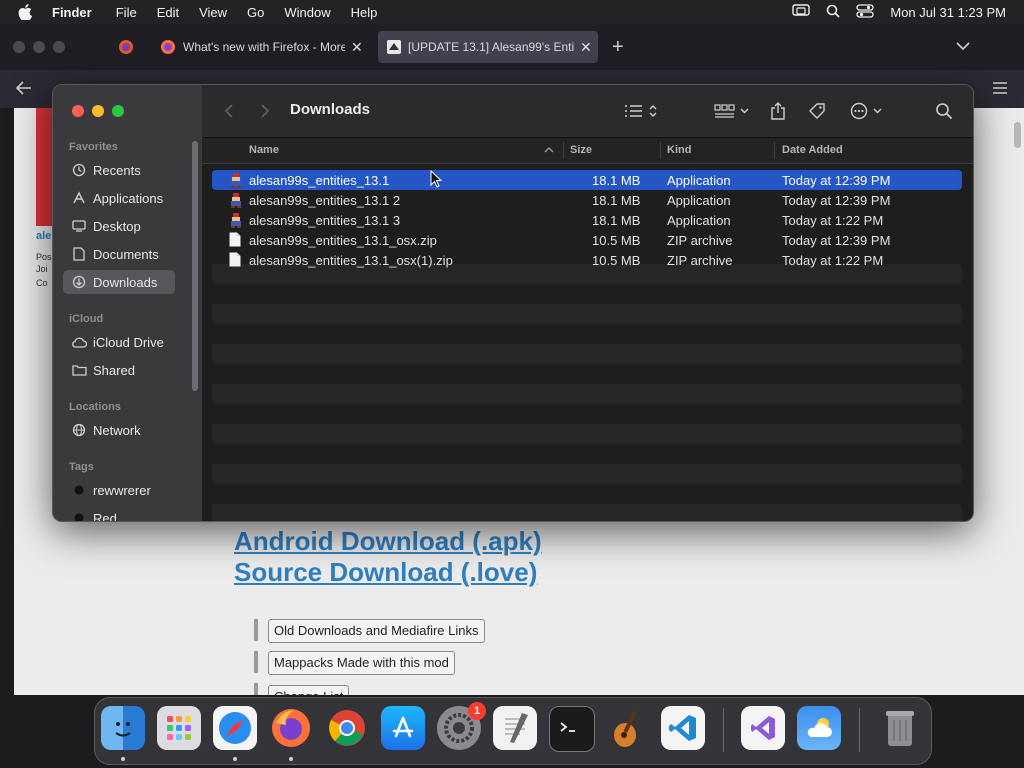  I want to click on menu-app-name: Finder, so click(72, 12).